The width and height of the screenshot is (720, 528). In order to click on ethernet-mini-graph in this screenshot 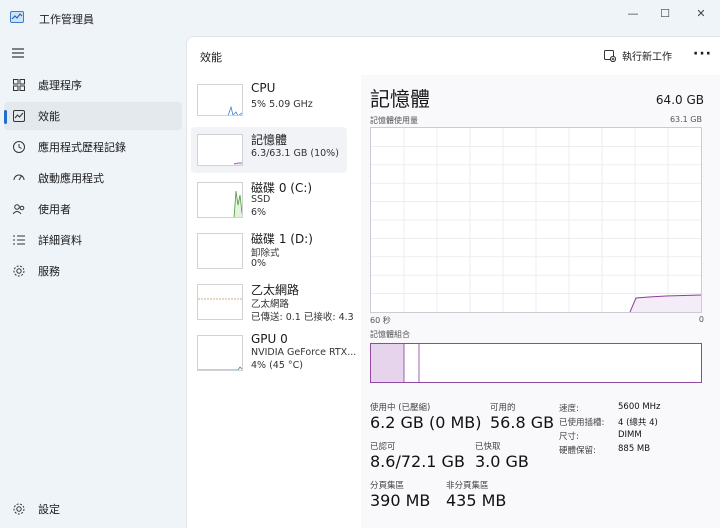, I will do `click(220, 299)`.